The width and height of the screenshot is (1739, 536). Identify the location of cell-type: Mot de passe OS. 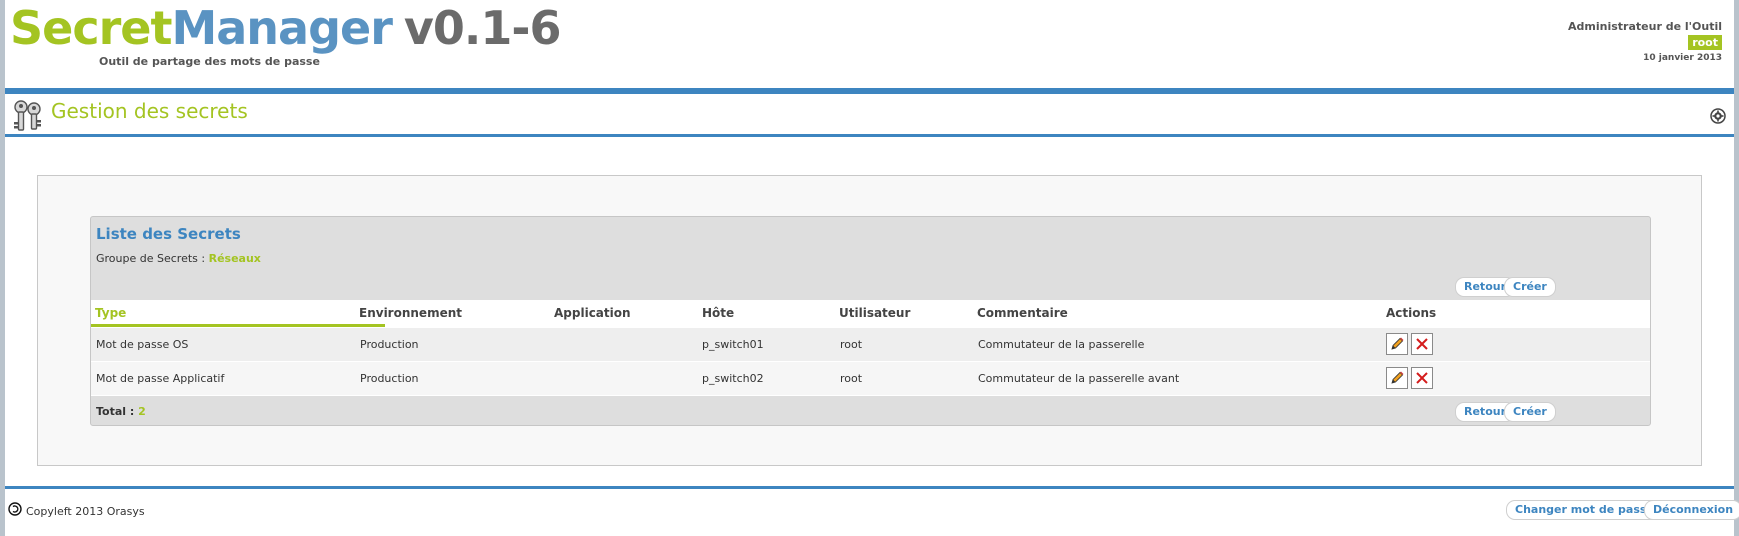
(142, 344).